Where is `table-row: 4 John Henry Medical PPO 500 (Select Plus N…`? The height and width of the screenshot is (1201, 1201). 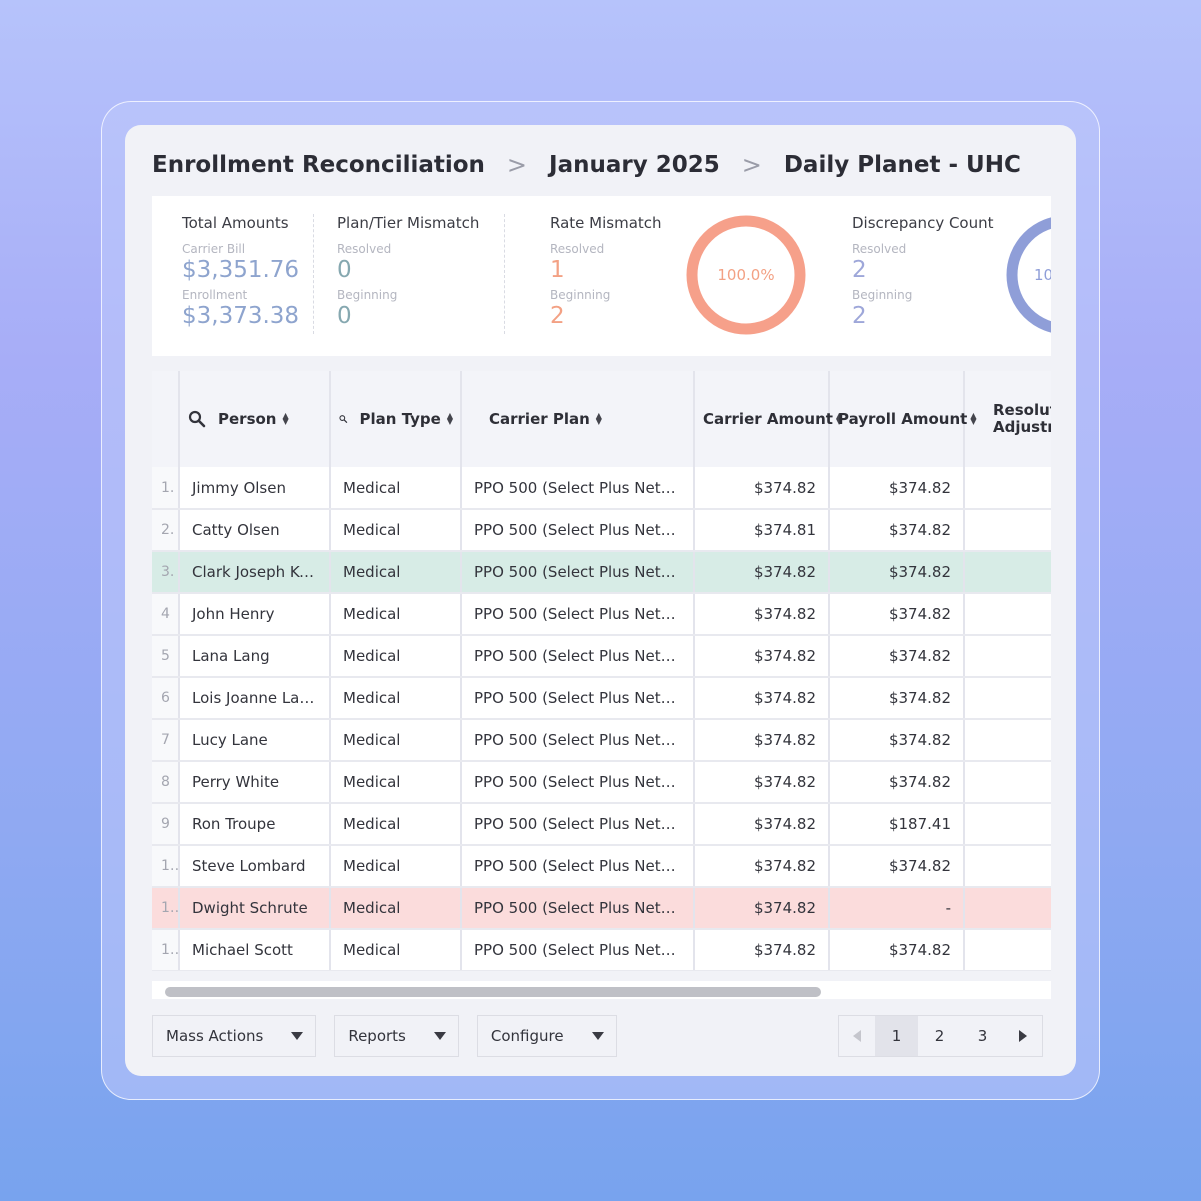 table-row: 4 John Henry Medical PPO 500 (Select Plus N… is located at coordinates (601, 614).